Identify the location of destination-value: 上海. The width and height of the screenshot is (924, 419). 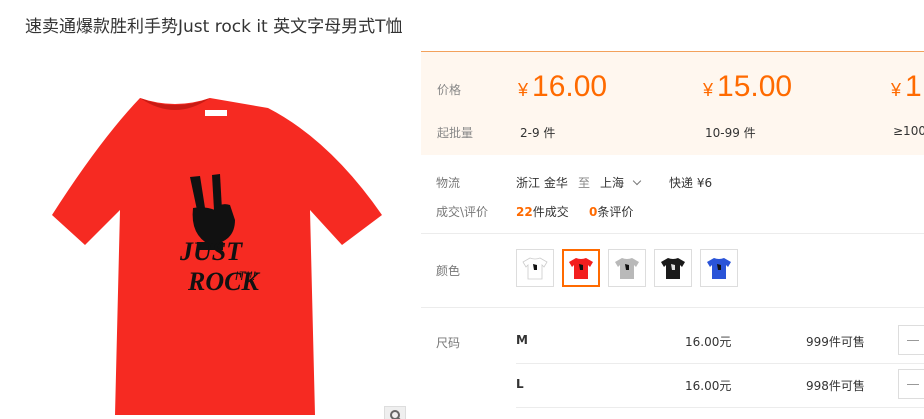
(612, 183).